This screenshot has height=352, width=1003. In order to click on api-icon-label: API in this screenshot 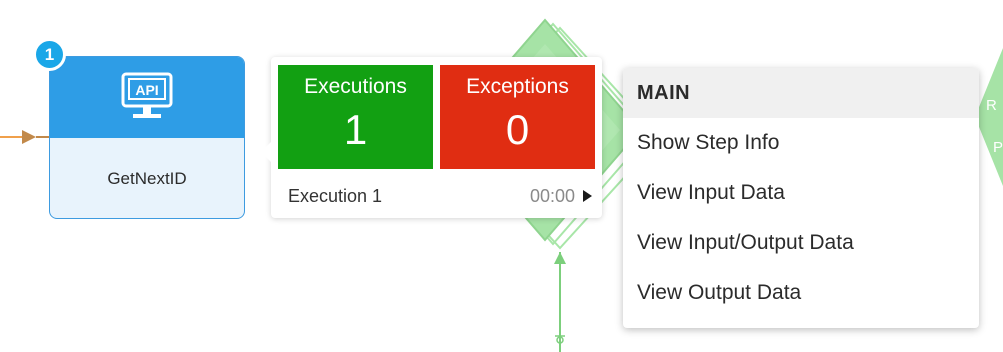, I will do `click(146, 90)`.